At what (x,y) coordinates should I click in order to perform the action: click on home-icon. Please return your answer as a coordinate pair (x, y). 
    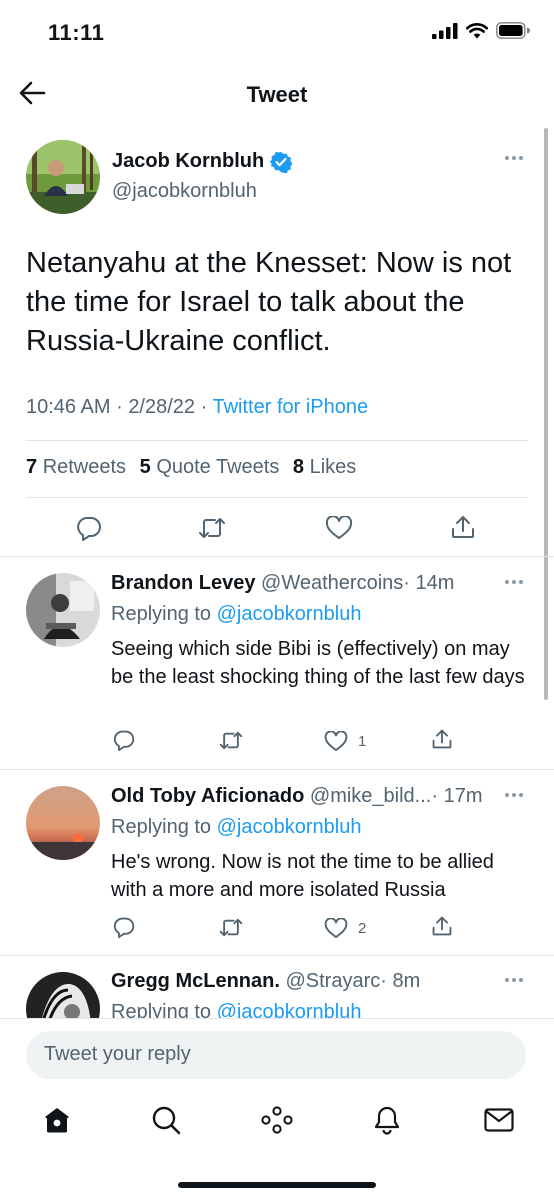
    Looking at the image, I should click on (57, 1120).